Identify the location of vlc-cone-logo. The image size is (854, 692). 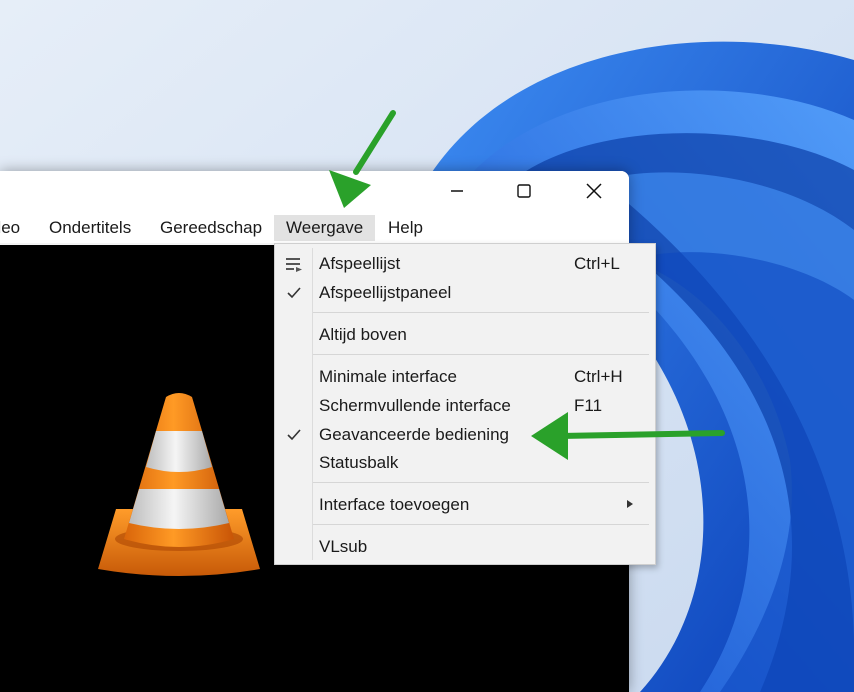
(179, 484).